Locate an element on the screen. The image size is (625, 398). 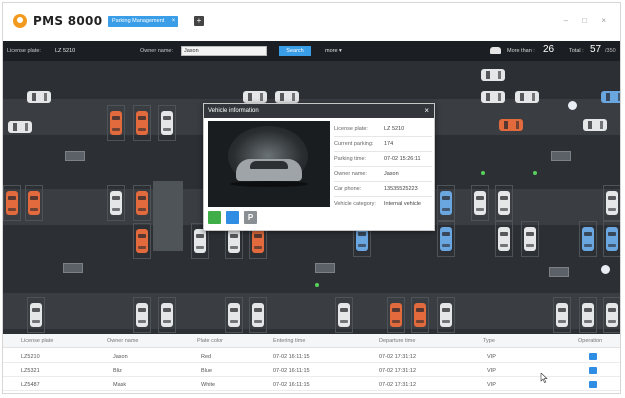
field-value: 07-02 15:26:11 is located at coordinates (402, 159).